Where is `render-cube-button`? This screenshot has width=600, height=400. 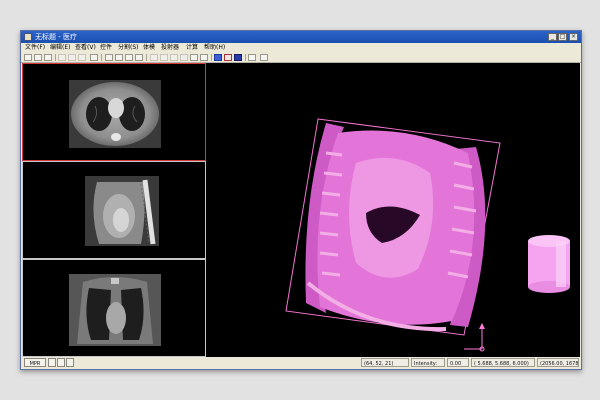
render-cube-button is located at coordinates (238, 57).